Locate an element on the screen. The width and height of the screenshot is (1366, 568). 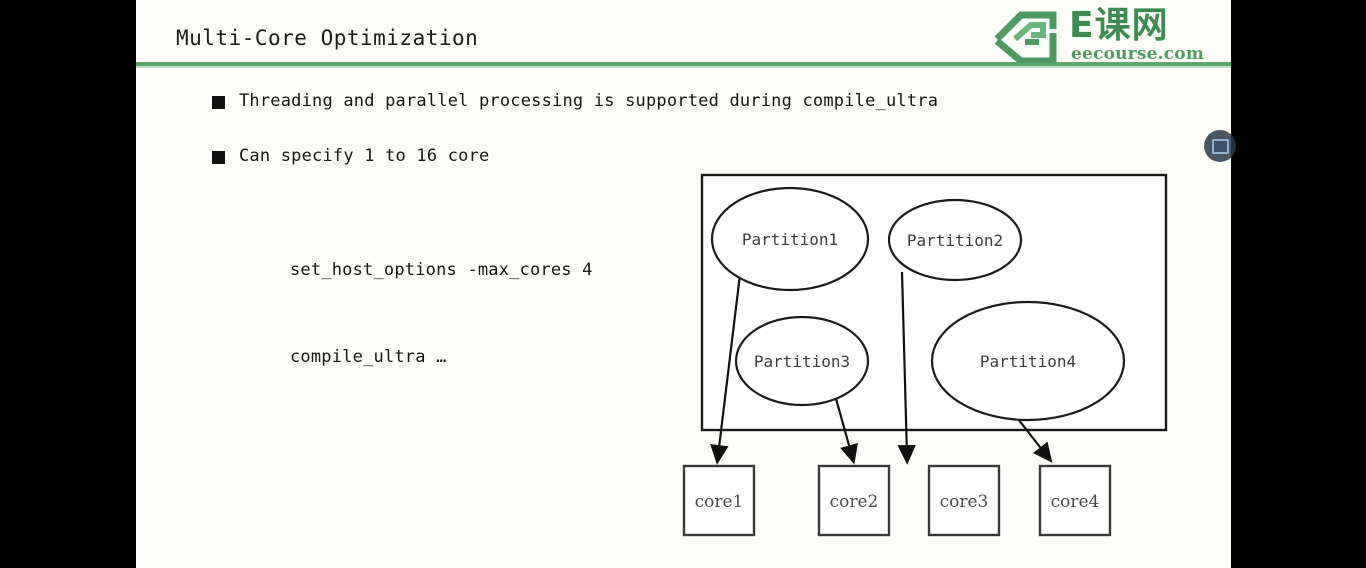
video-player-badge-glyph is located at coordinates (1220, 146).